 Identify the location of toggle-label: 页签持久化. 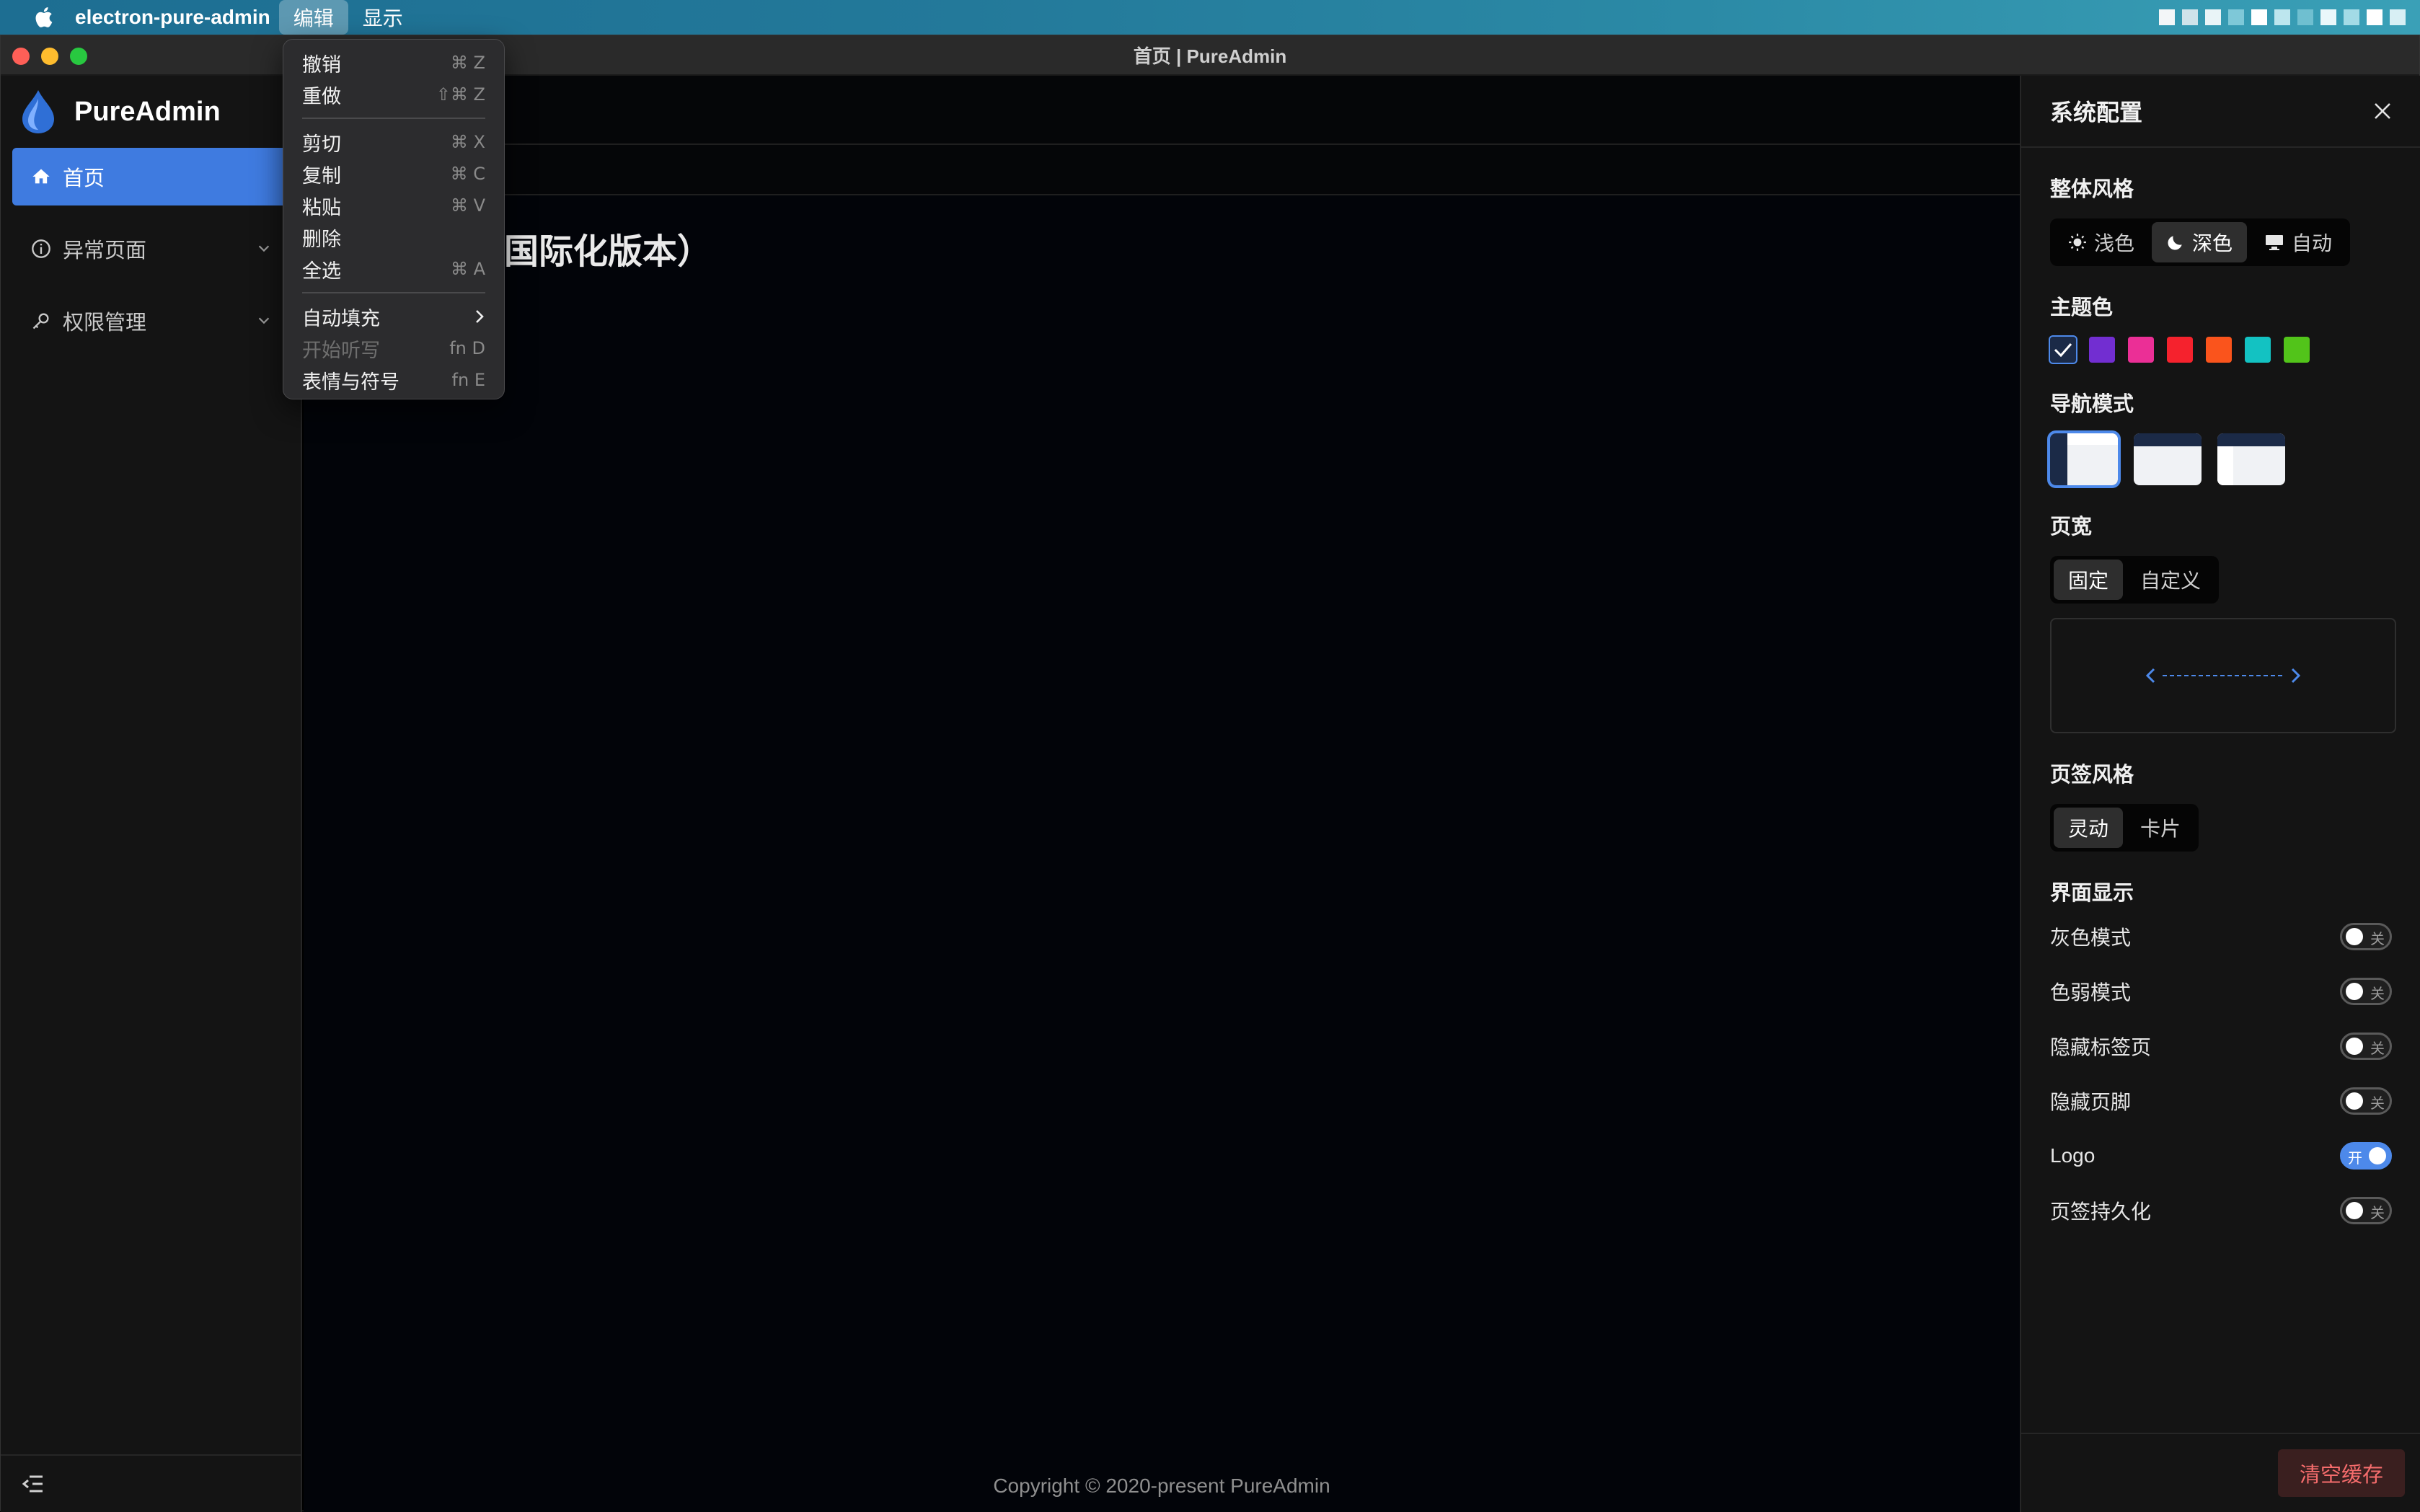
(2101, 1212).